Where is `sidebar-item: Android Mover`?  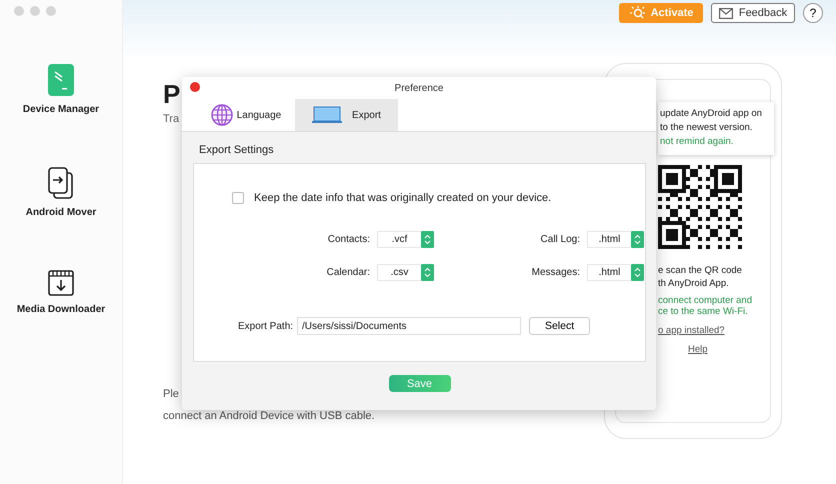
sidebar-item: Android Mover is located at coordinates (61, 192).